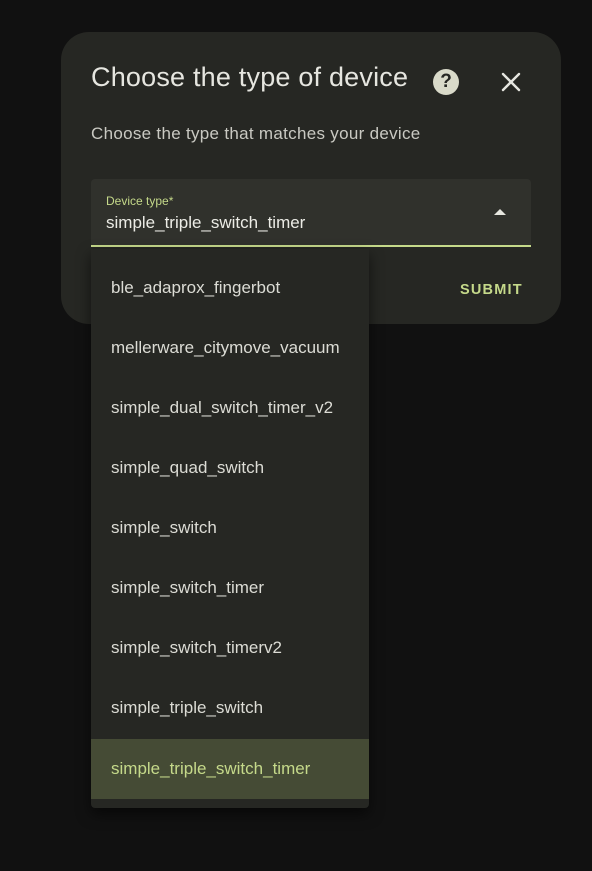  I want to click on select-value: simple_triple_switch_timer, so click(206, 222).